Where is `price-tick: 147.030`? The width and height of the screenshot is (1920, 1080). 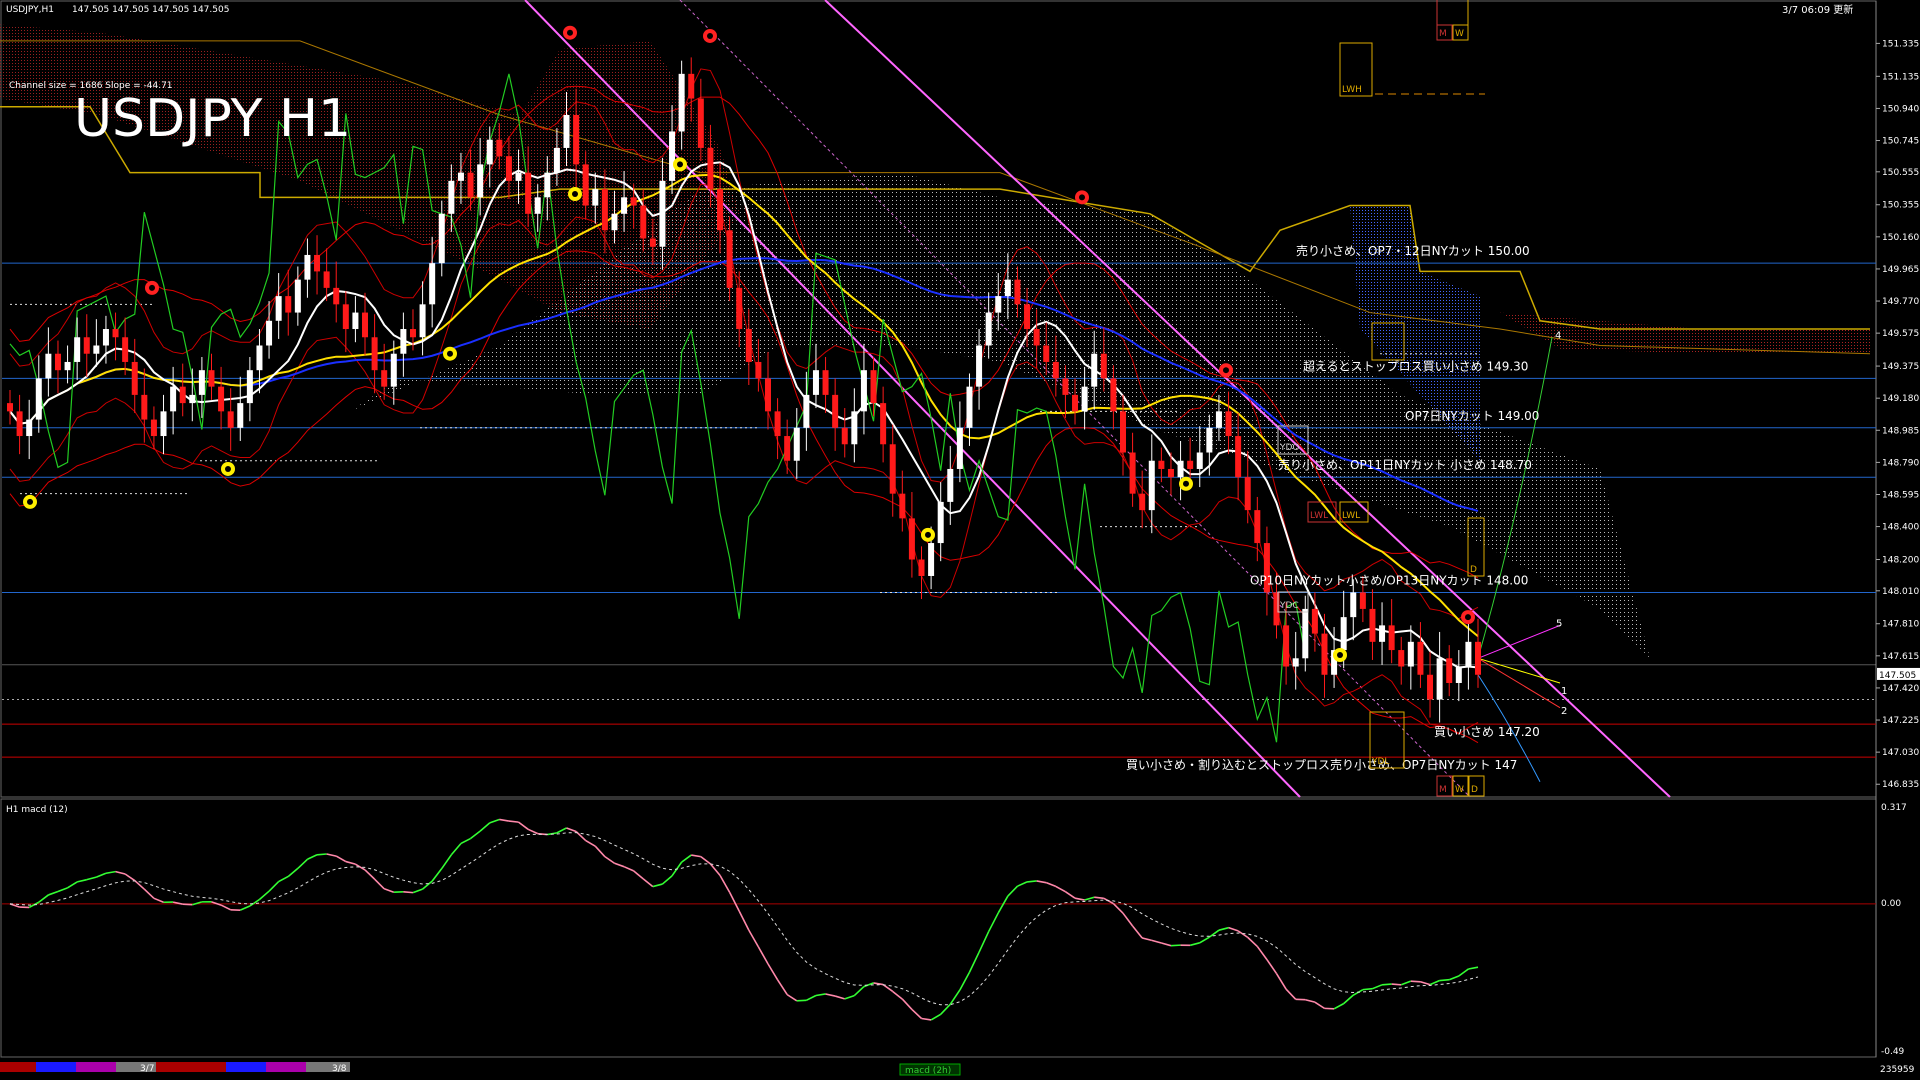
price-tick: 147.030 is located at coordinates (1900, 753).